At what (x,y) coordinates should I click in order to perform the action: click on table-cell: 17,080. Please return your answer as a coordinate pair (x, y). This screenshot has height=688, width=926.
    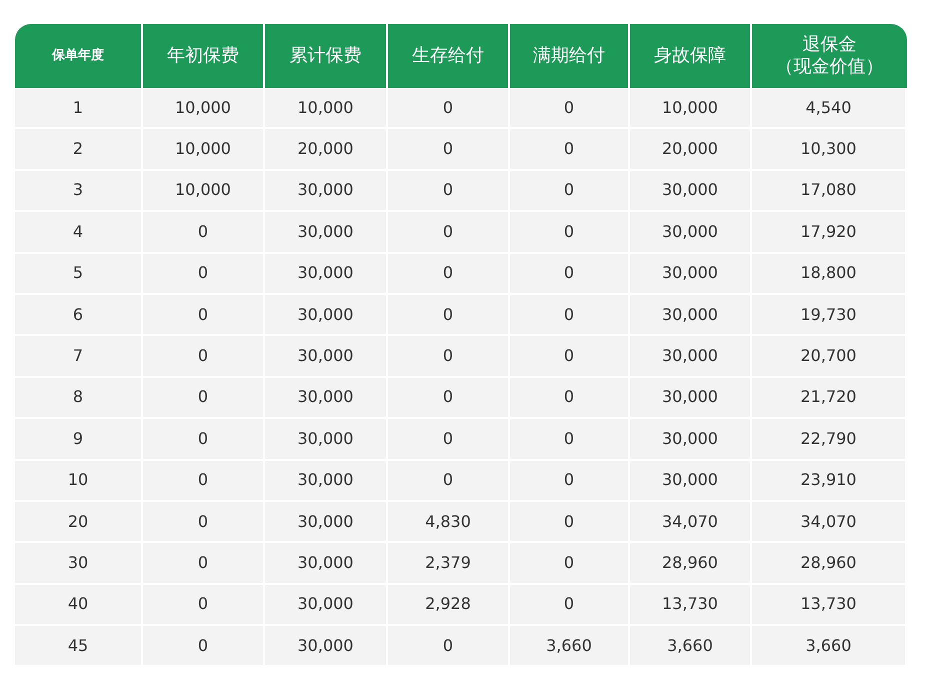
    Looking at the image, I should click on (829, 191).